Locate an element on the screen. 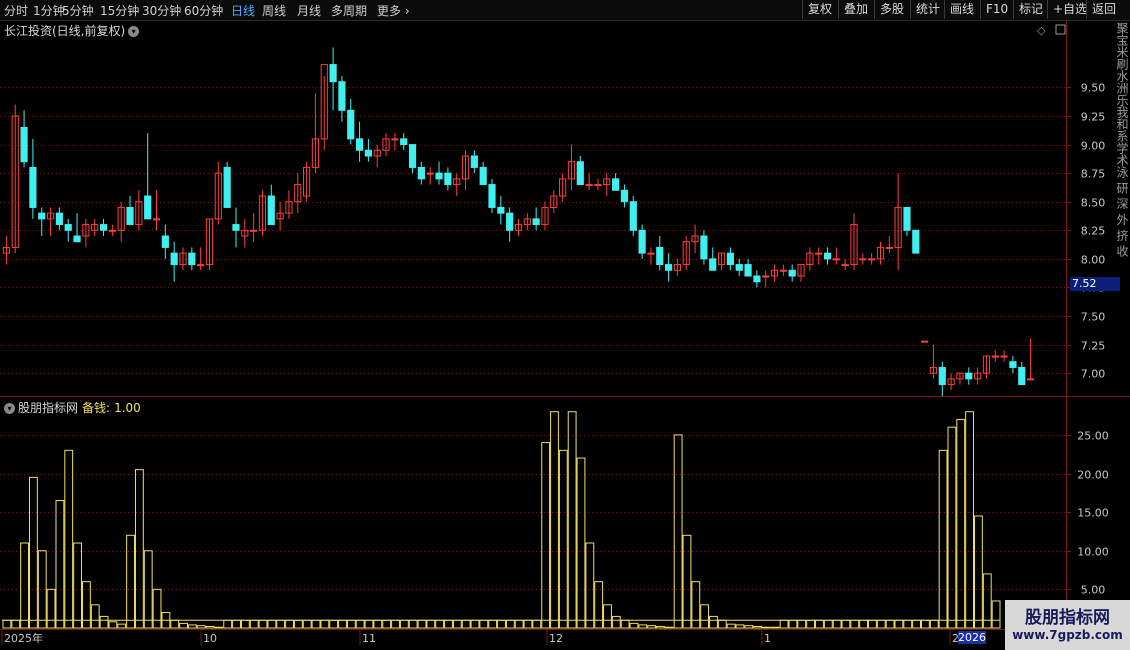 Image resolution: width=1130 pixels, height=650 pixels. y-tick-label: 25.00 is located at coordinates (1093, 436).